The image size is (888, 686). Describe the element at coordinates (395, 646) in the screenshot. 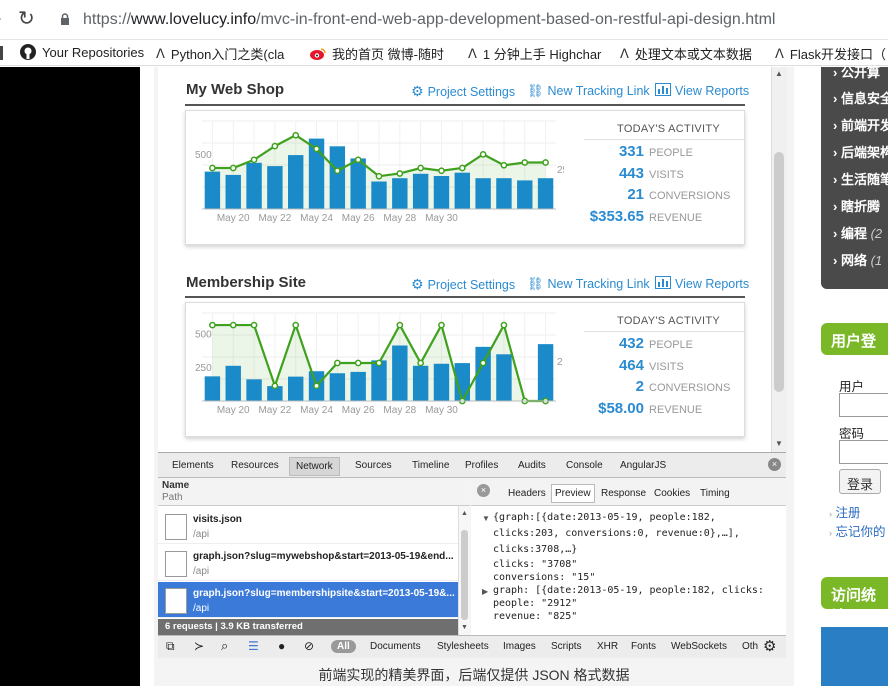

I see `filter-documents: Documents` at that location.